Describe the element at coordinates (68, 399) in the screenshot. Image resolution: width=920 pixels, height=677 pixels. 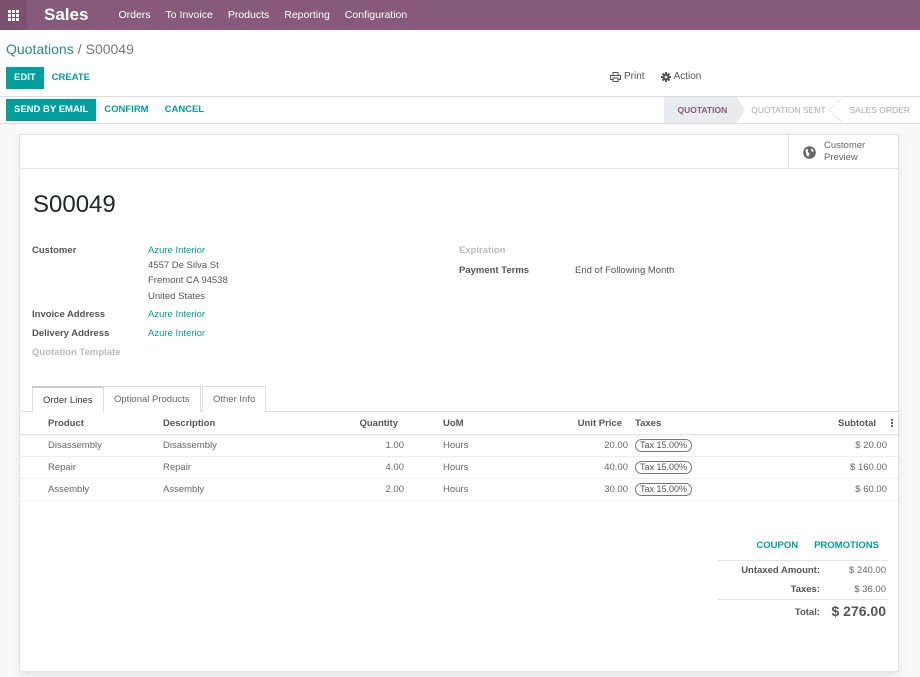
I see `tab-order-lines: Order Lines` at that location.